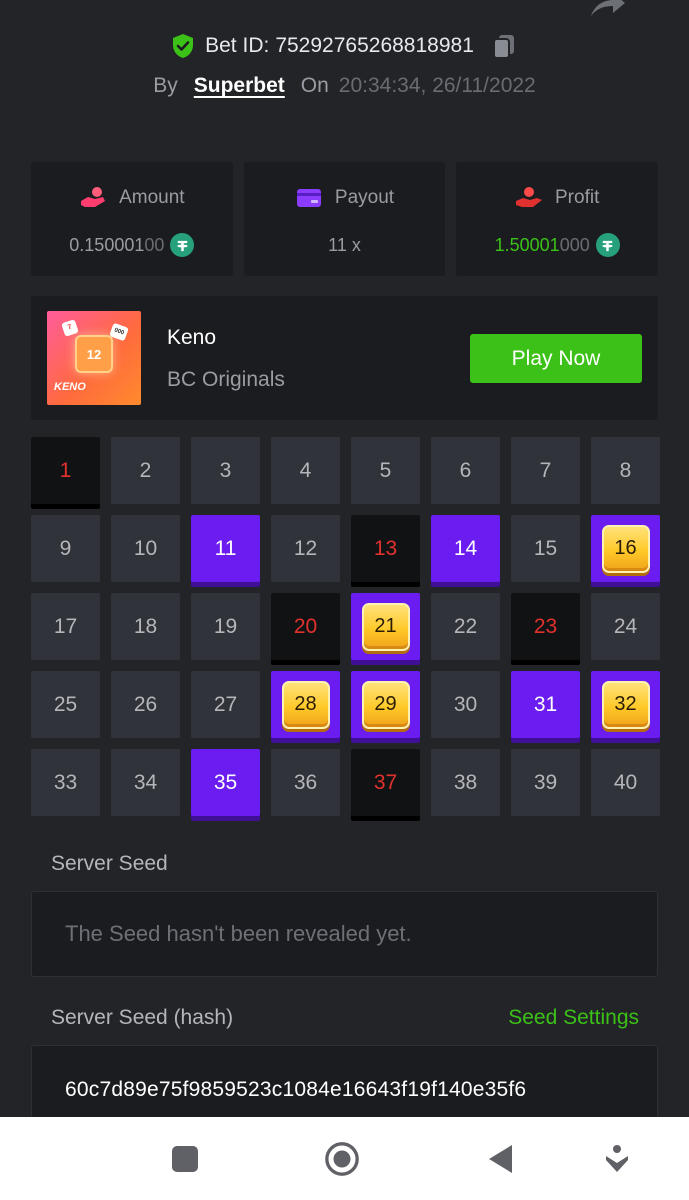 The image size is (689, 1200). Describe the element at coordinates (145, 470) in the screenshot. I see `keno-cell: 2` at that location.